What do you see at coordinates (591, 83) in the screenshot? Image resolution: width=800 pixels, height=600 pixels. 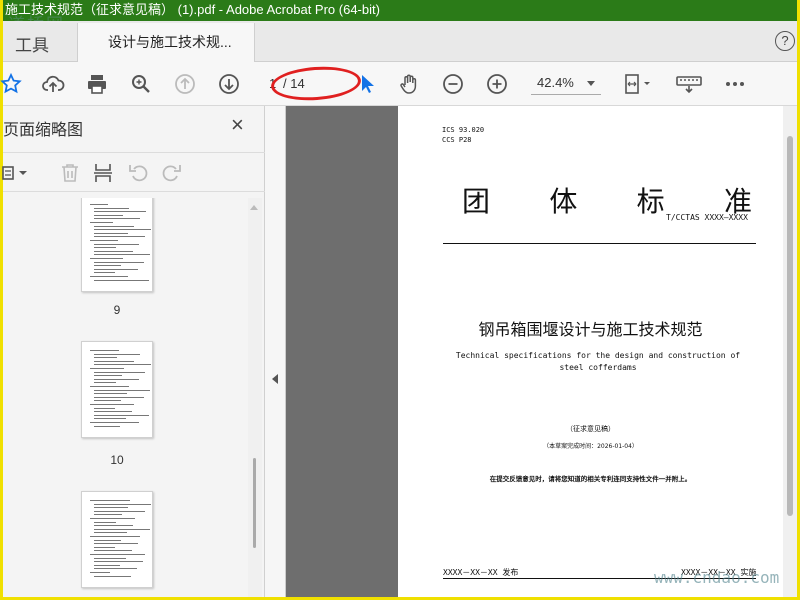 I see `chevron-down-icon` at bounding box center [591, 83].